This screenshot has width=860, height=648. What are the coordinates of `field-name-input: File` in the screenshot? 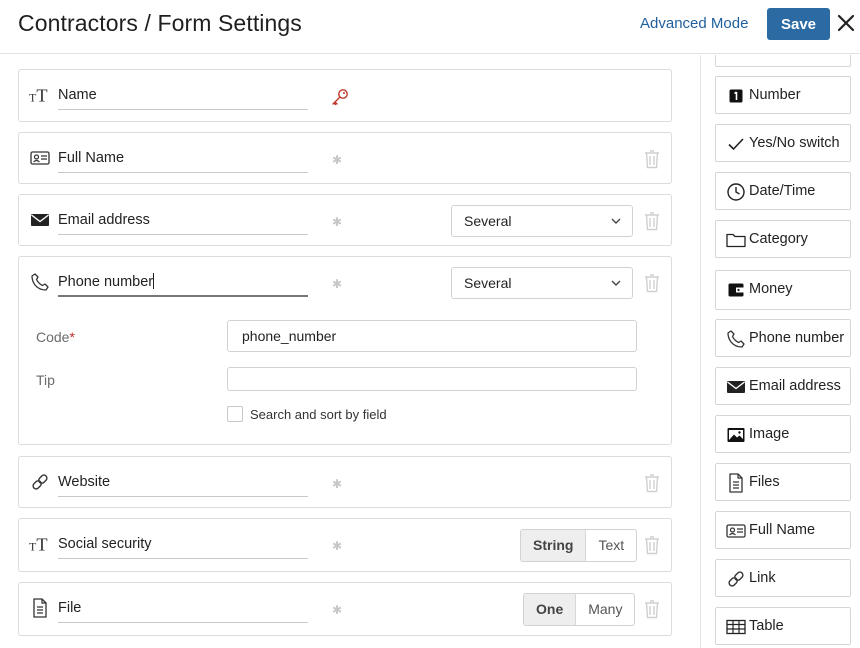 It's located at (183, 611).